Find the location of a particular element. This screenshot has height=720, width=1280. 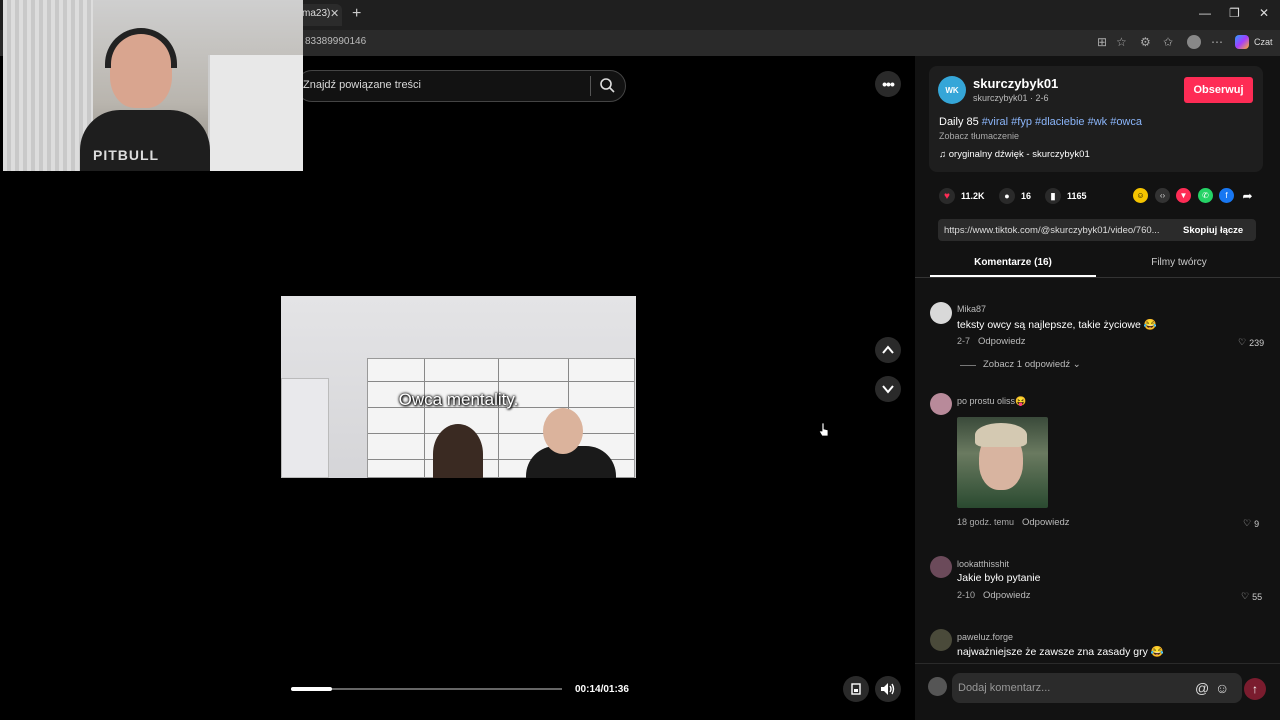

url-text: 83389990146 is located at coordinates (335, 41).